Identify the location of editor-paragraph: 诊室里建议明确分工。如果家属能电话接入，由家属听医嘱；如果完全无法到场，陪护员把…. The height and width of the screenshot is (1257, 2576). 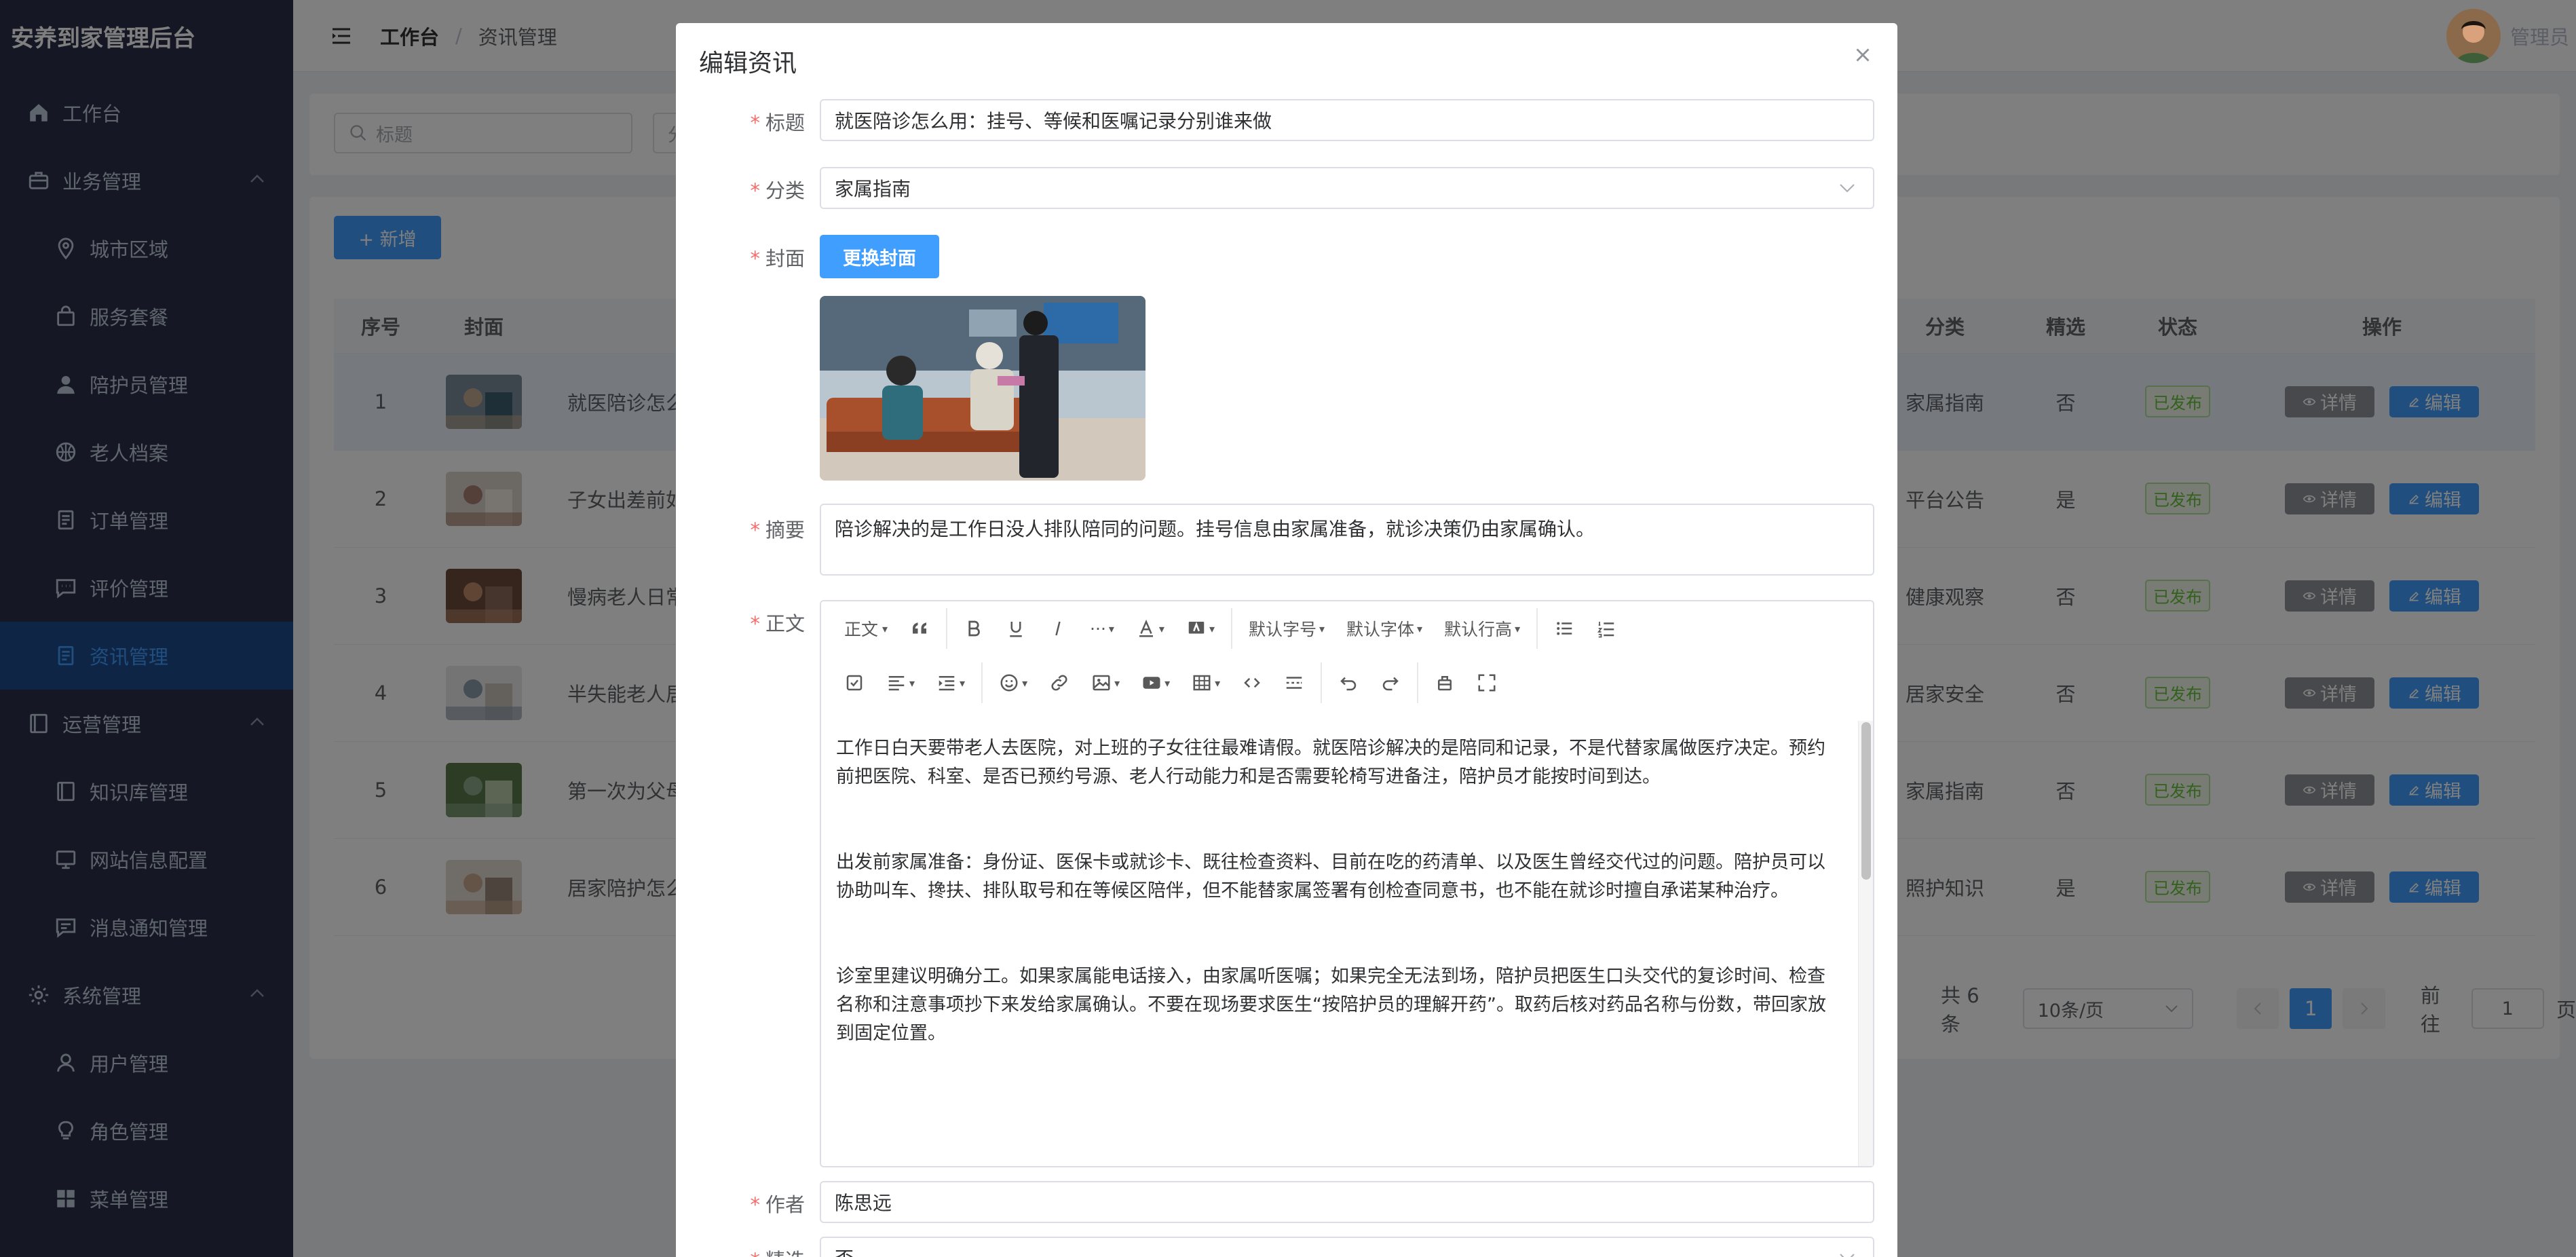
(1331, 1005).